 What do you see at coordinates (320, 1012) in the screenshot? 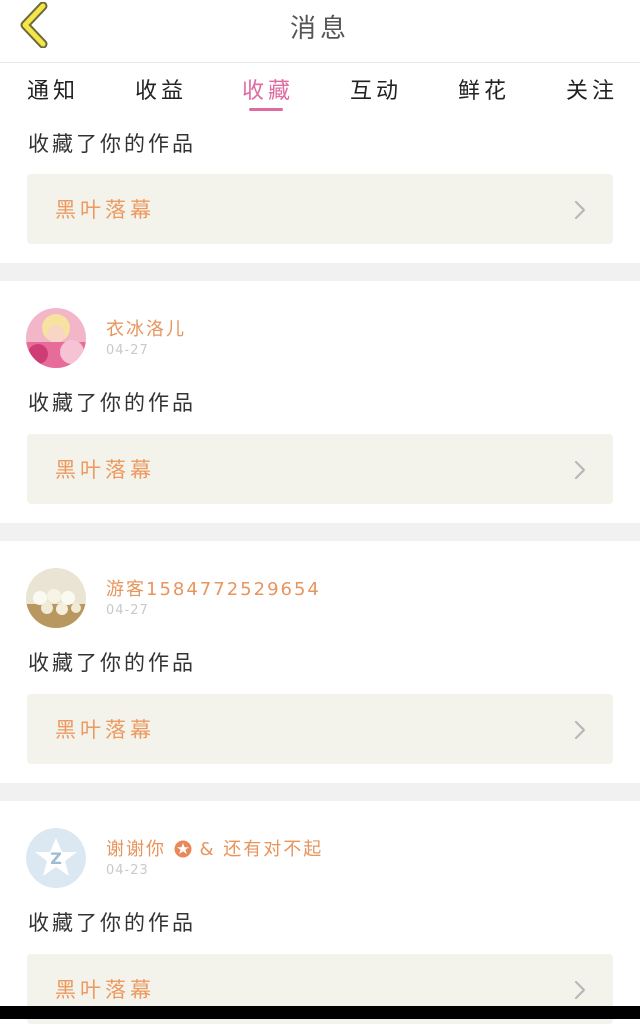
I see `system-navigation-bar` at bounding box center [320, 1012].